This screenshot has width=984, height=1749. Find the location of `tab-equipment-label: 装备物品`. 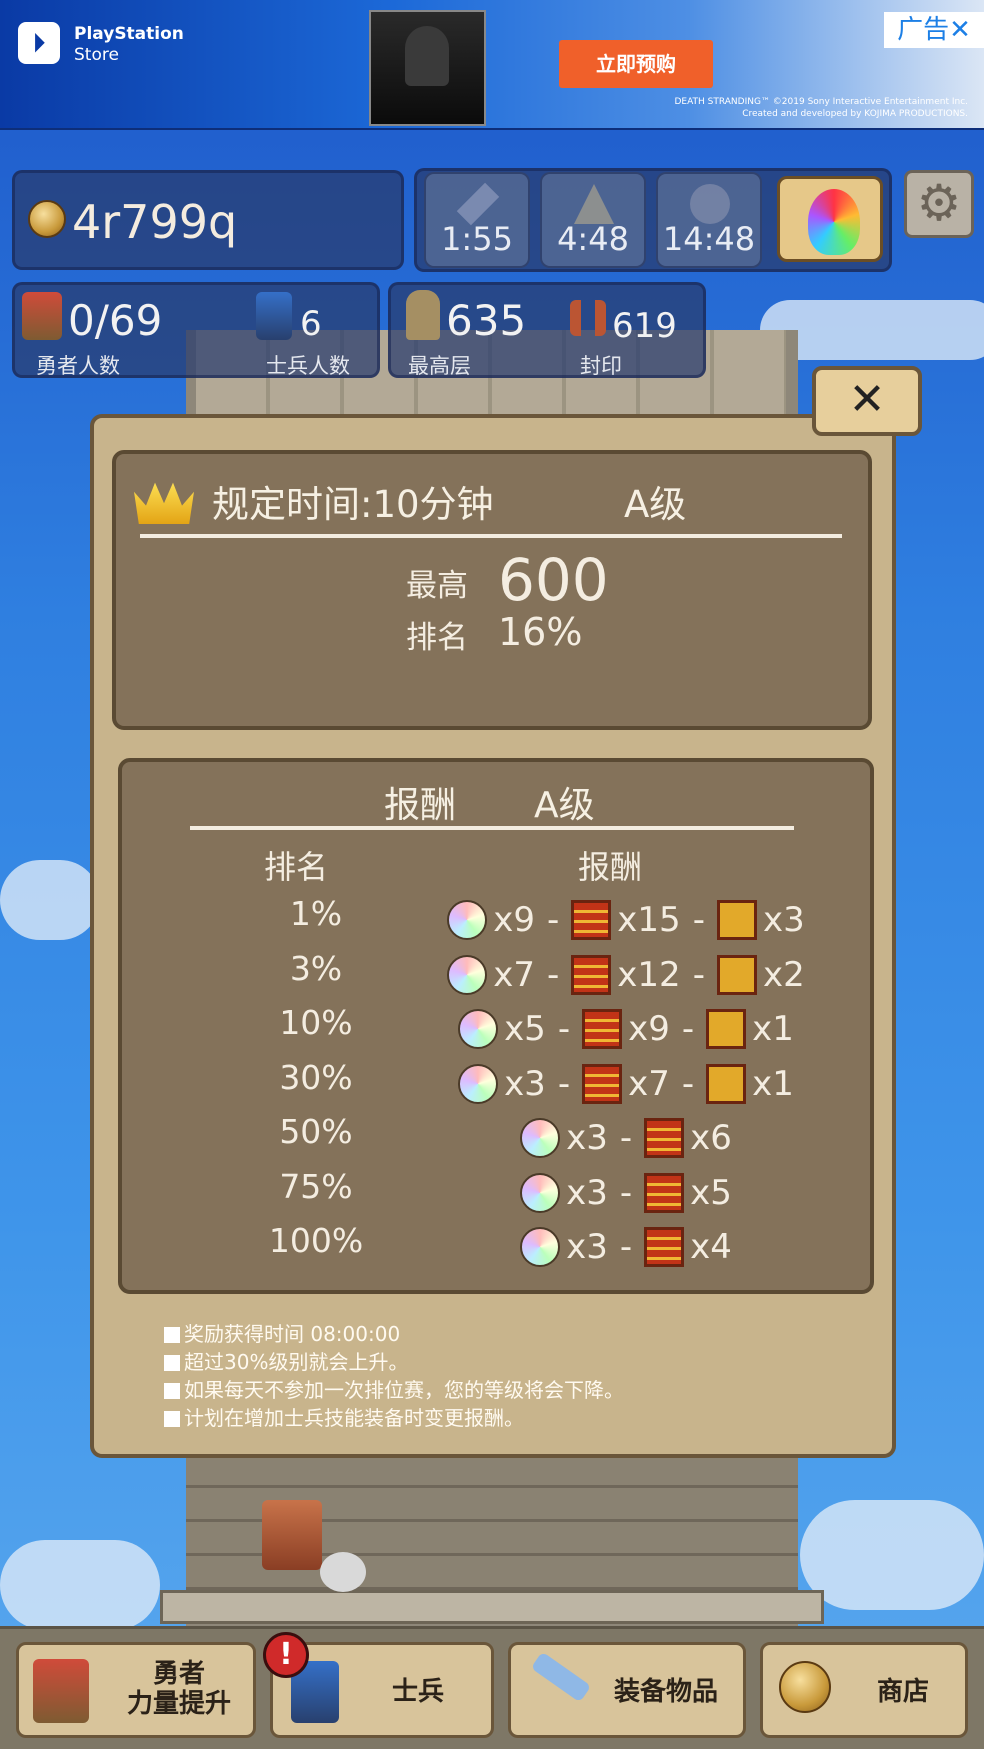

tab-equipment-label: 装备物品 is located at coordinates (665, 1692).